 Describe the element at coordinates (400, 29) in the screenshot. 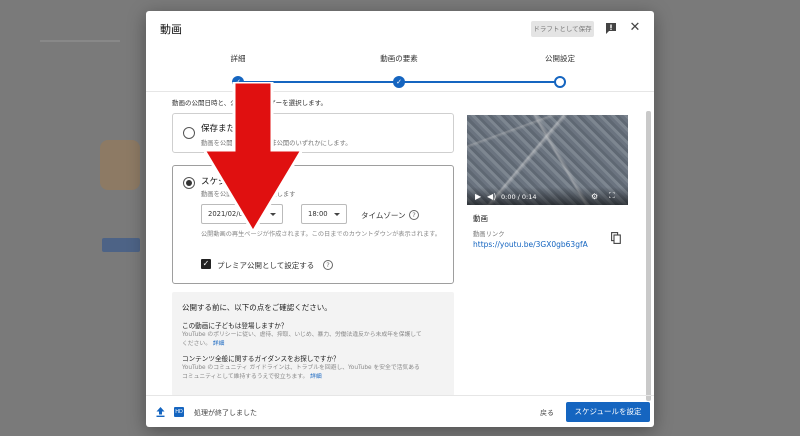

I see `dialog-header: 動画 ドラフトとして保存 ✕` at that location.